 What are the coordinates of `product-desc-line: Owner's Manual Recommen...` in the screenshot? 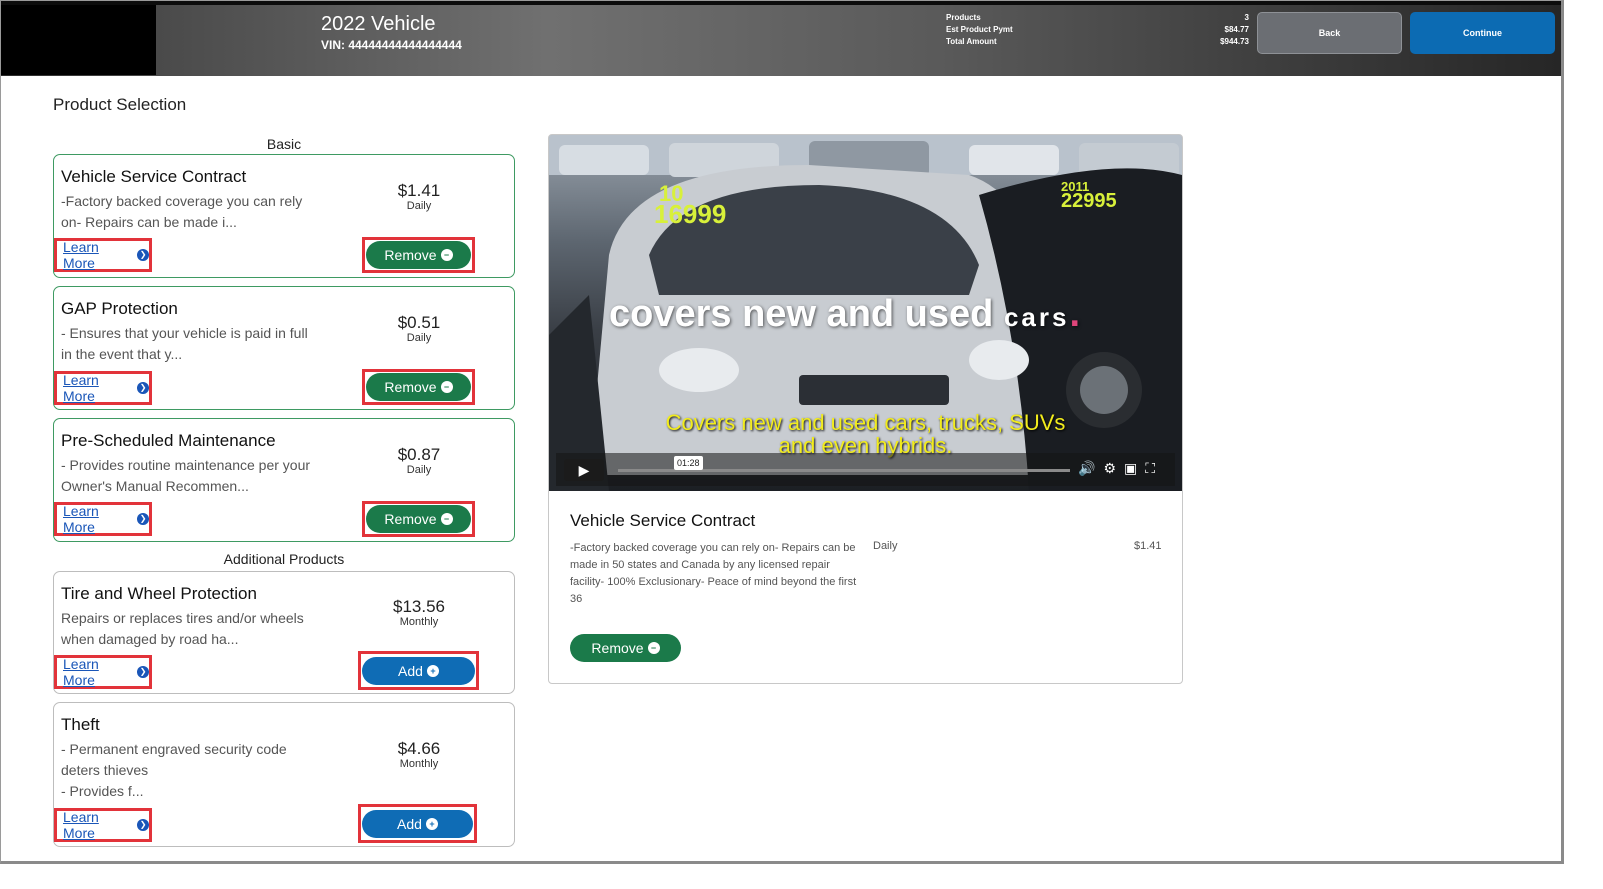 It's located at (155, 486).